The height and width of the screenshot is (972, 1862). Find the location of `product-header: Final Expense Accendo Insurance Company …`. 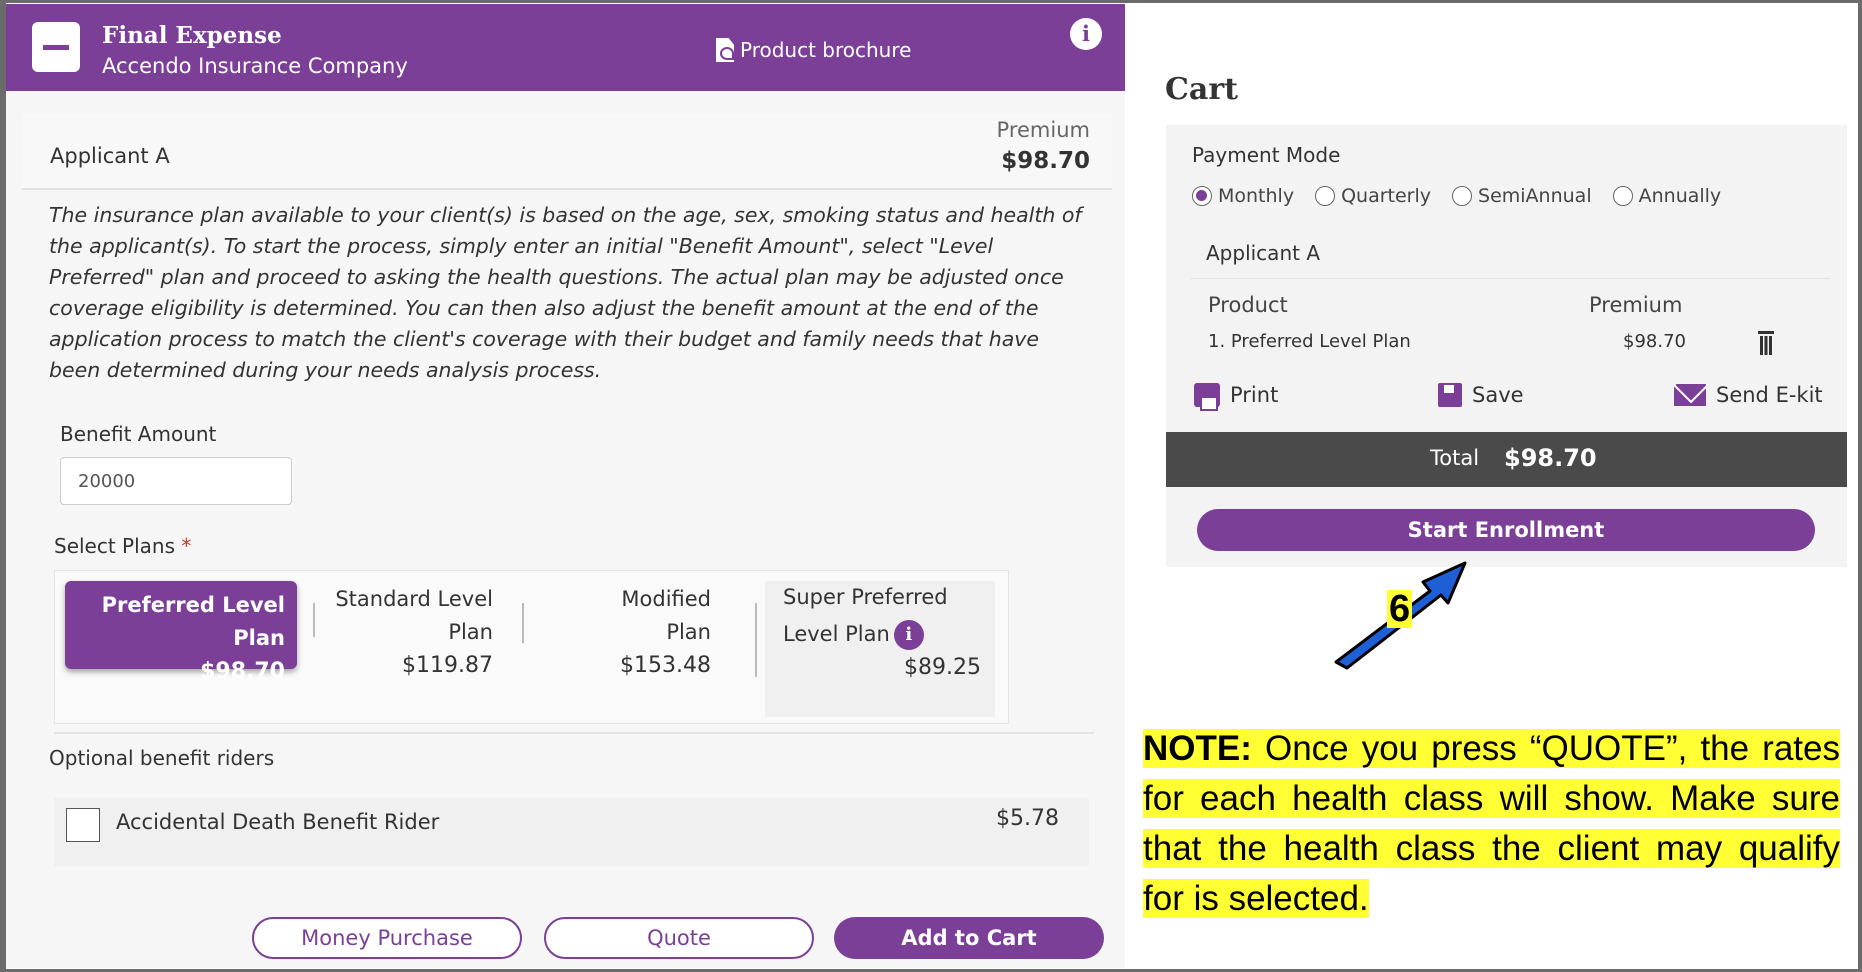

product-header: Final Expense Accendo Insurance Company … is located at coordinates (565, 47).